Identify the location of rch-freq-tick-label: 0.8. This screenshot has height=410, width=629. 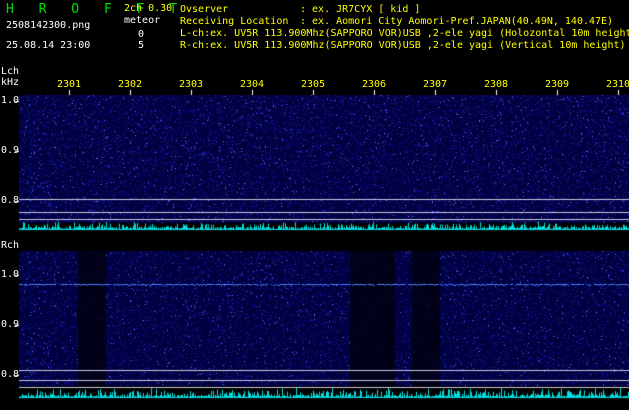
(10, 374).